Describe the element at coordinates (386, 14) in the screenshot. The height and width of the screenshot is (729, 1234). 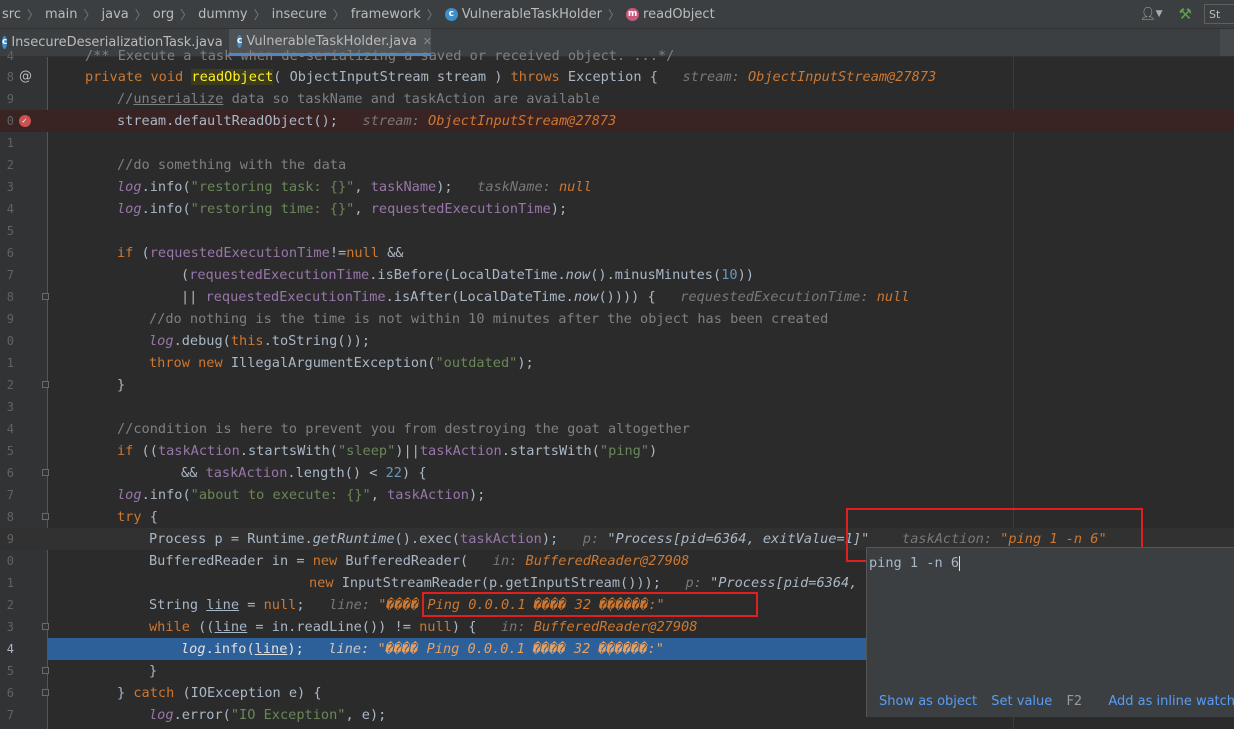
I see `crumb-framework: framework` at that location.